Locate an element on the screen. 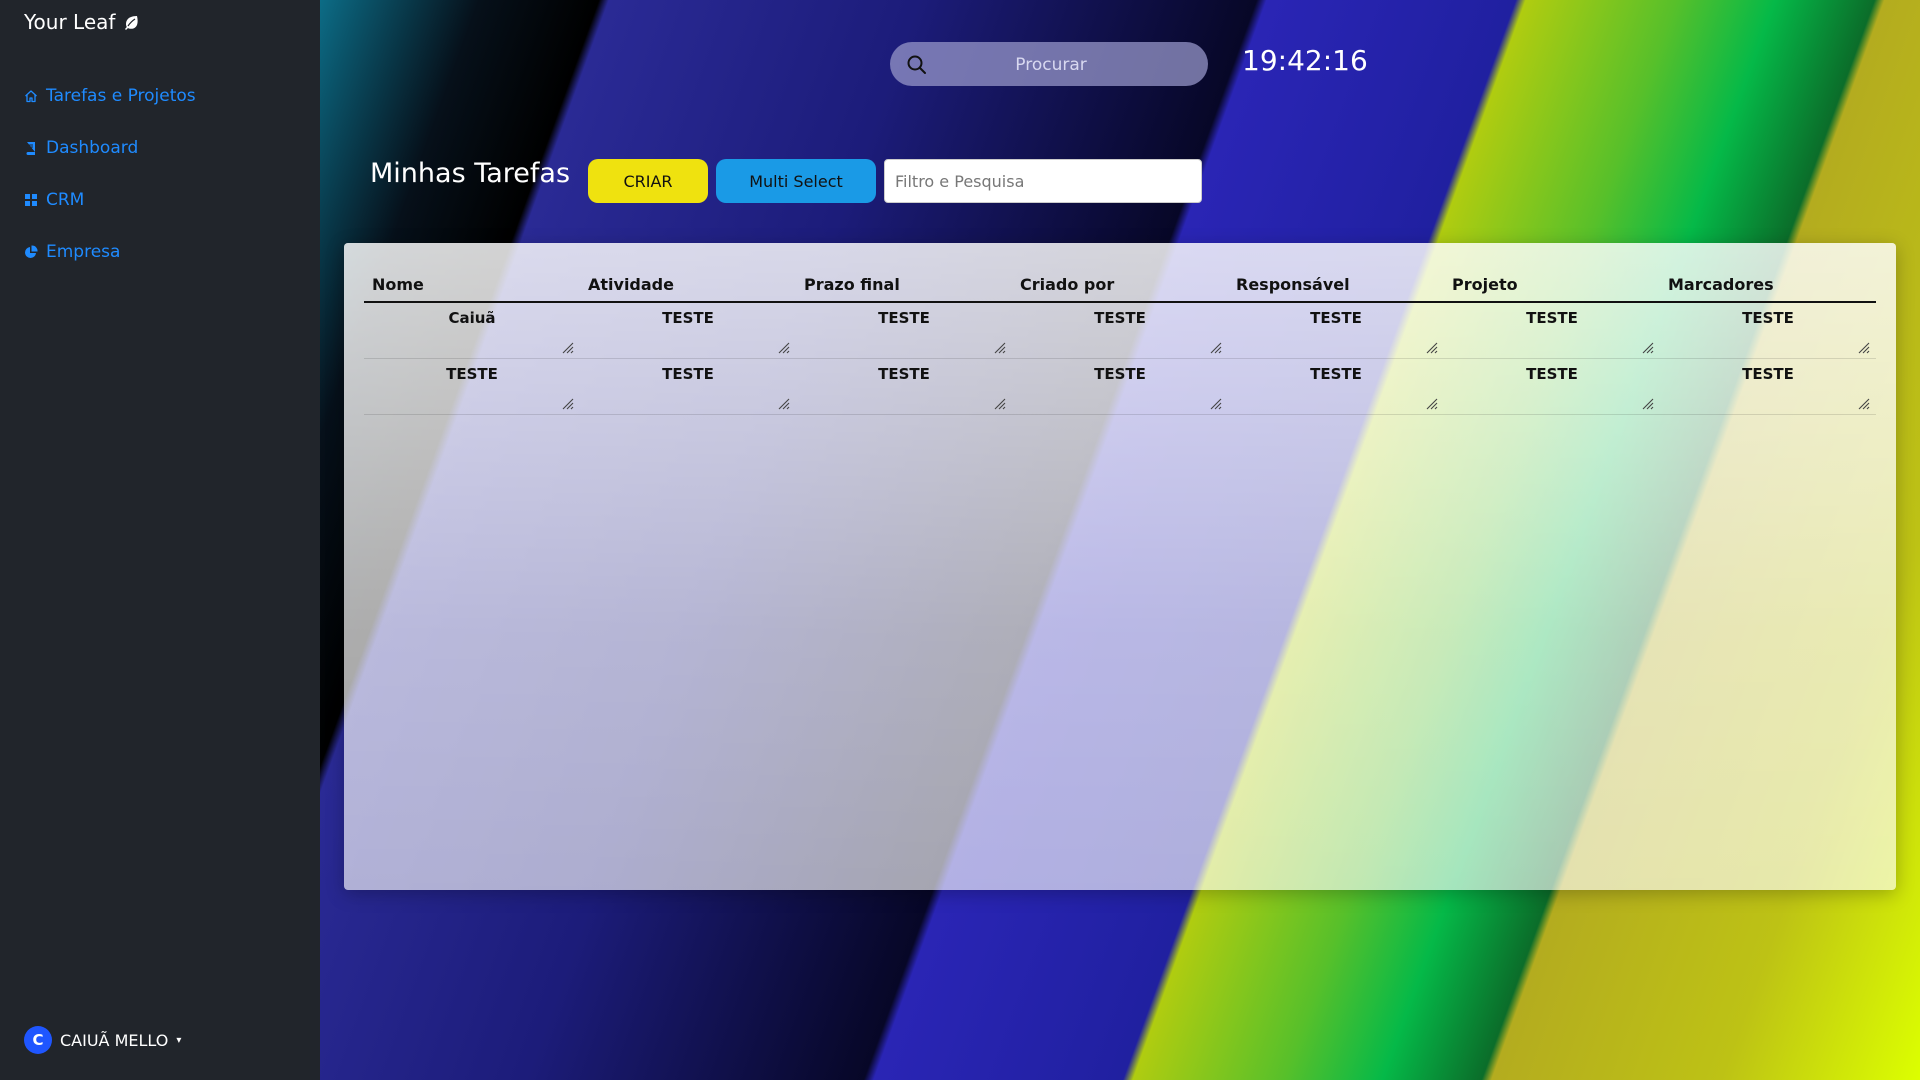 Image resolution: width=1920 pixels, height=1080 pixels. column-header: Marcadores is located at coordinates (1768, 285).